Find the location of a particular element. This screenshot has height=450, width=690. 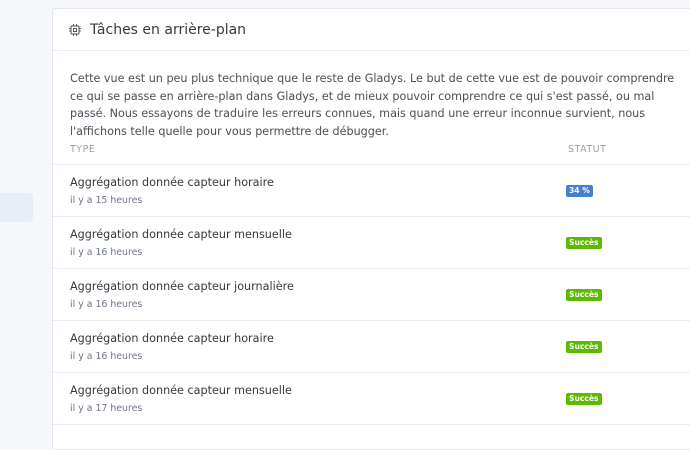

sidebar-active-item is located at coordinates (16, 207).